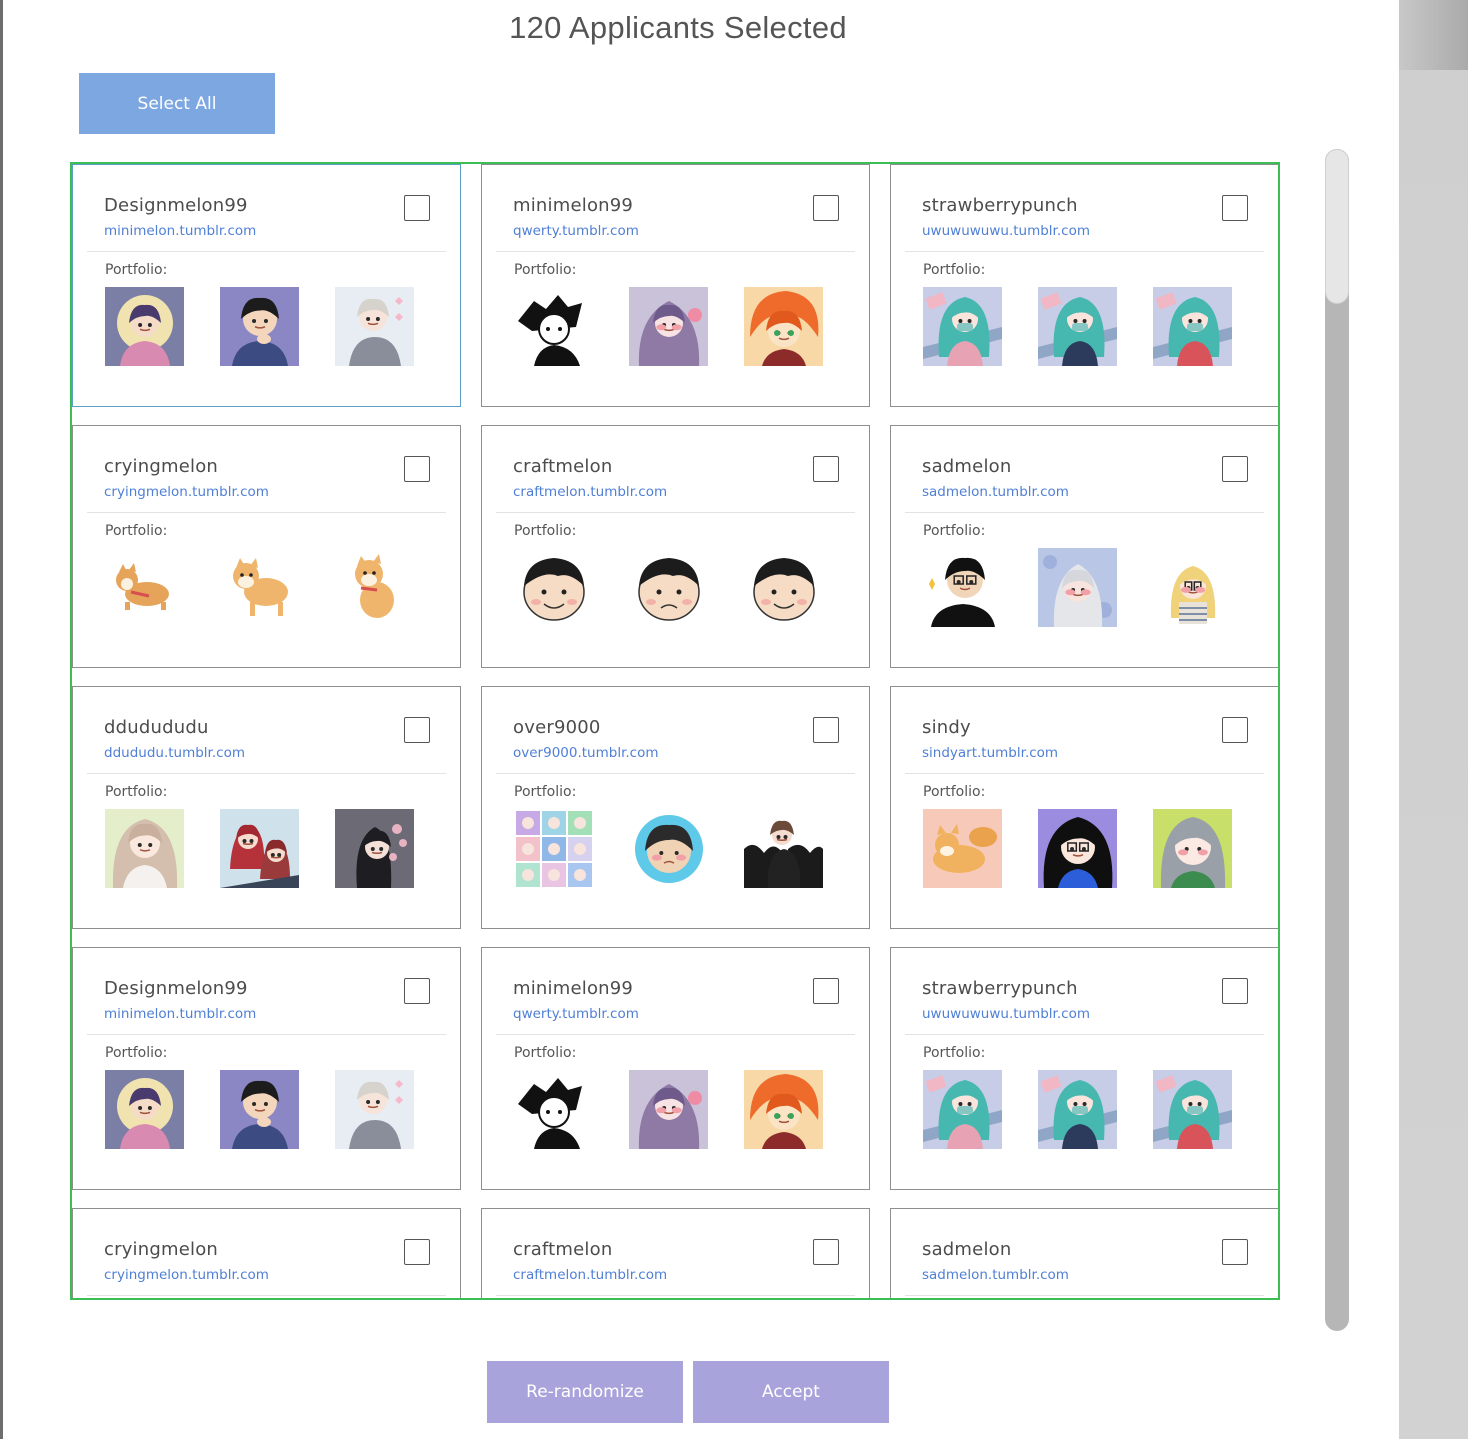  Describe the element at coordinates (1192, 848) in the screenshot. I see `portfolio-thumbnail-grey-hair-blush` at that location.